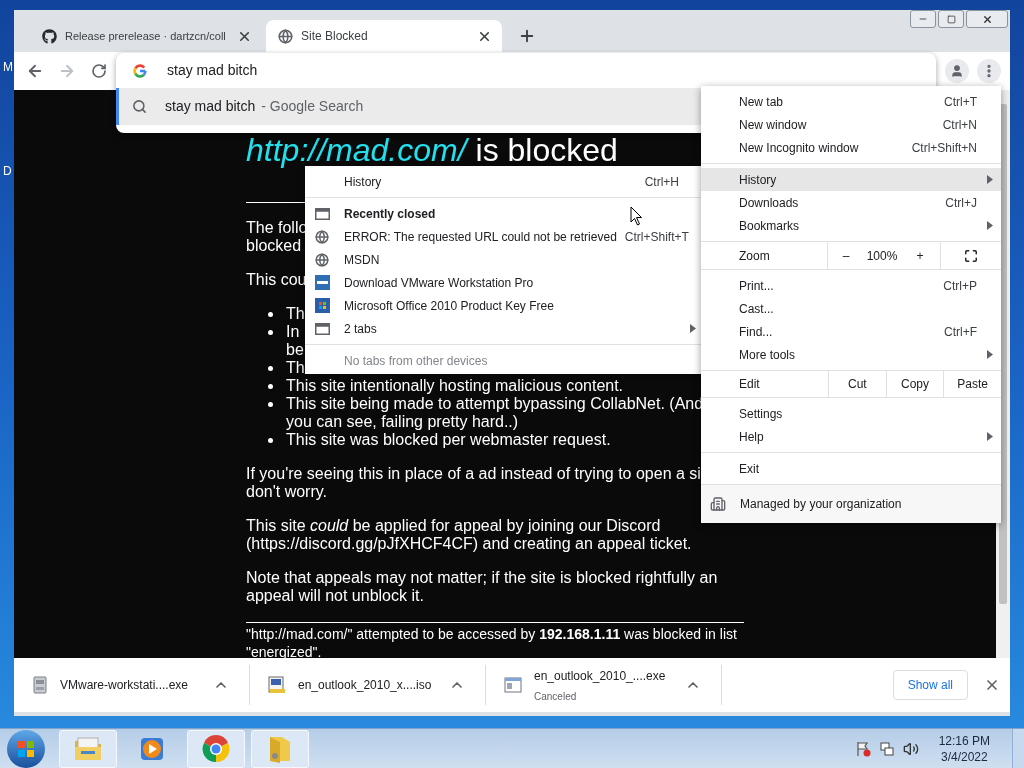  Describe the element at coordinates (40, 685) in the screenshot. I see `installer-icon` at that location.